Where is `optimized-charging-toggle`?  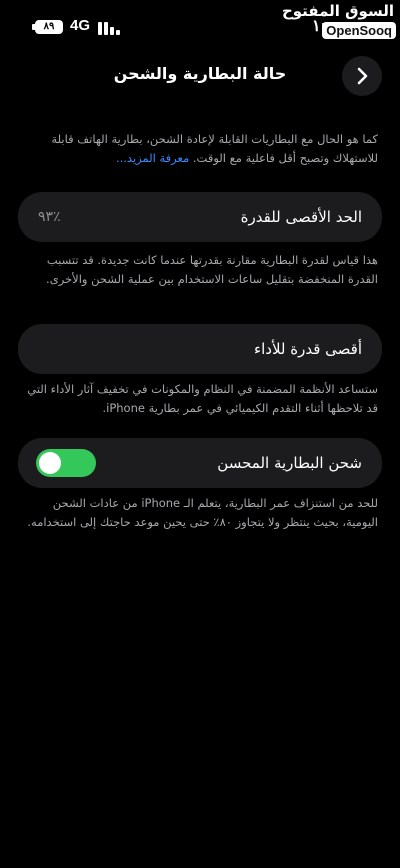
optimized-charging-toggle is located at coordinates (66, 463).